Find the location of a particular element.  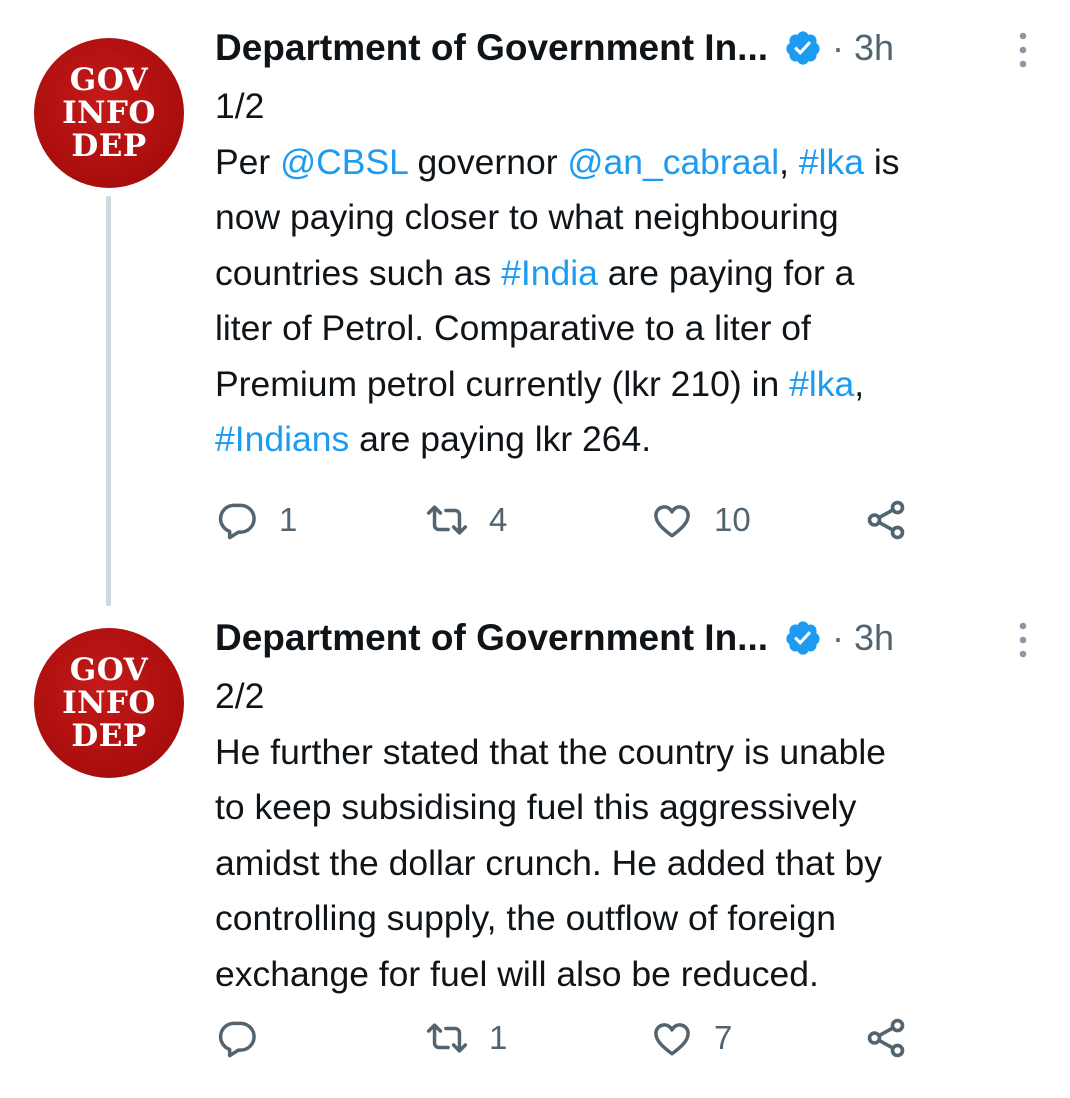

tweet-text-line: #Indians are paying lkr 264. is located at coordinates (630, 440).